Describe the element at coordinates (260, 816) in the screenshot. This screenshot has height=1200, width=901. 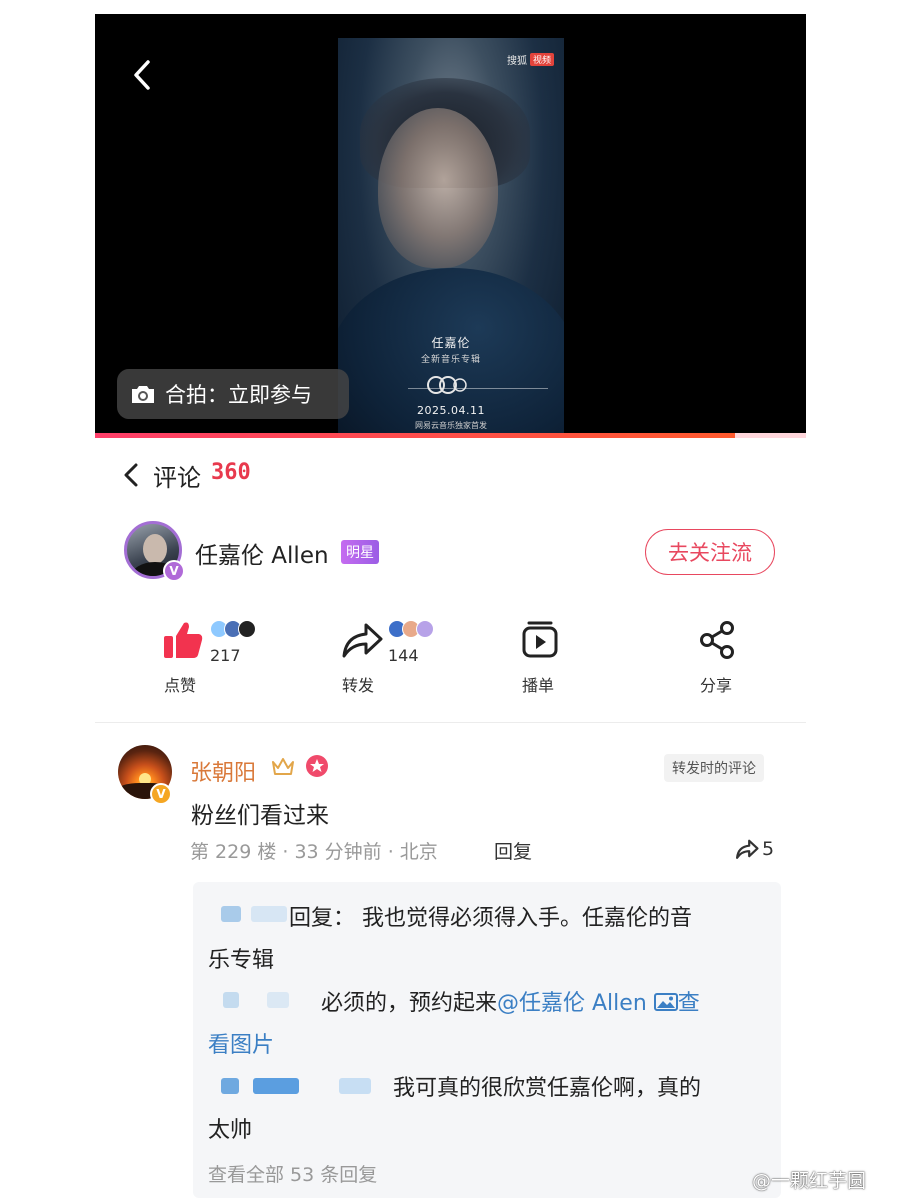
I see `comment-text: 粉丝们看过来` at that location.